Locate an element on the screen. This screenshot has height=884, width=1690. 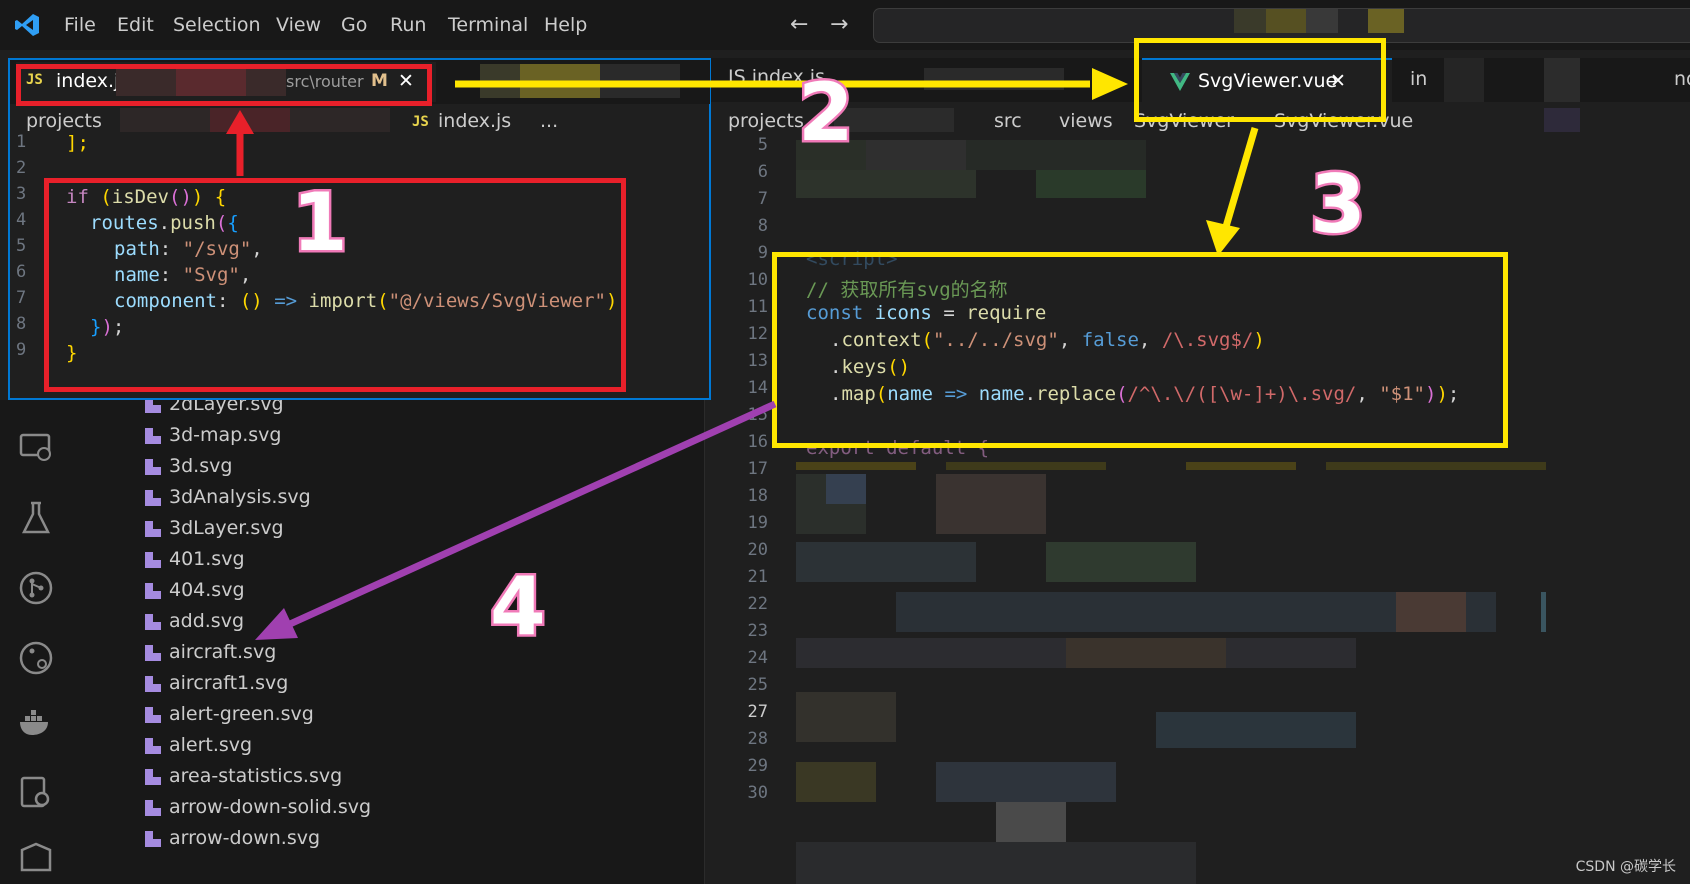
annotation-number-4: 4 is located at coordinates (518, 607).